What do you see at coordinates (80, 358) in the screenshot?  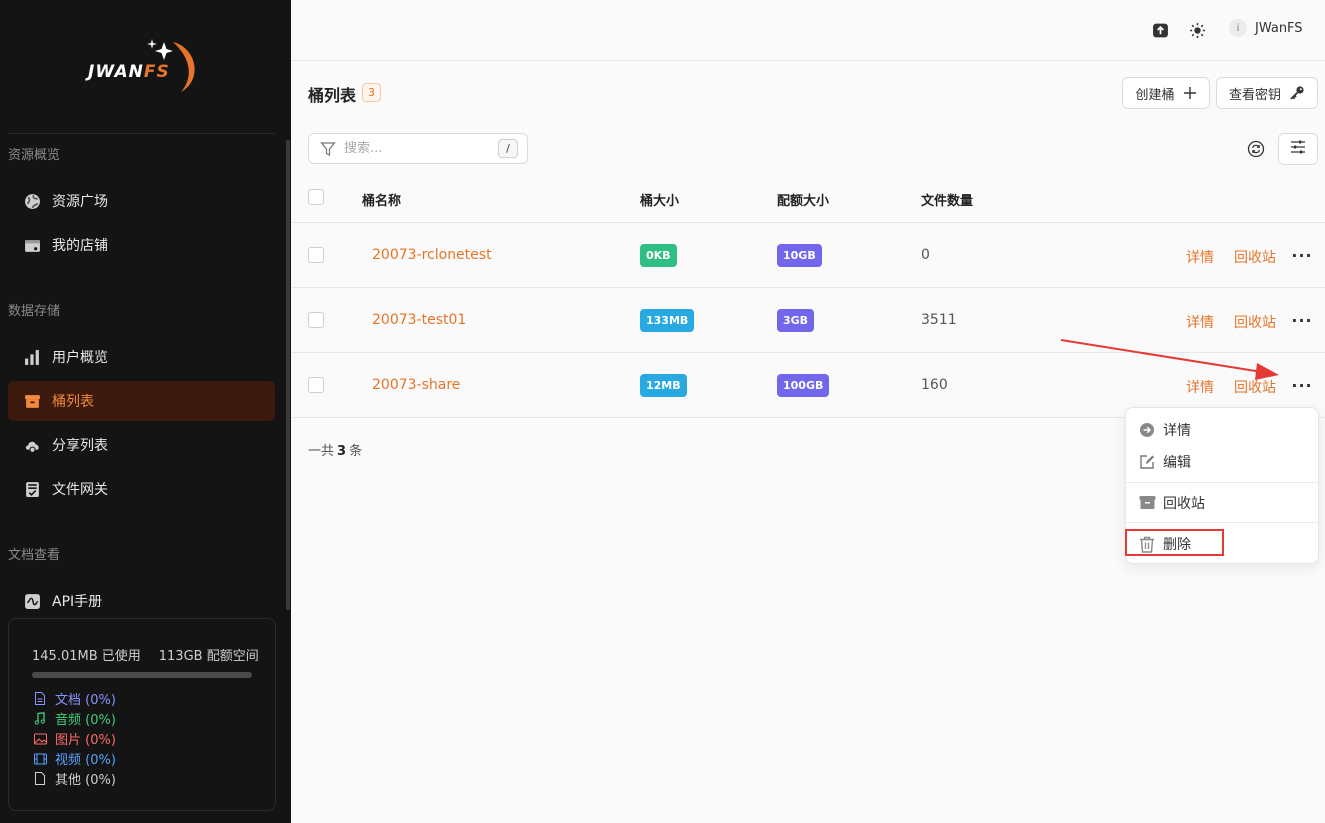 I see `sidebar-item-label: 用户概览` at bounding box center [80, 358].